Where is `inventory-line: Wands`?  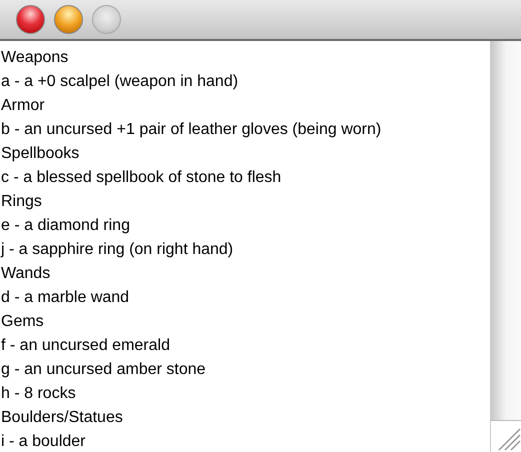
inventory-line: Wands is located at coordinates (26, 274).